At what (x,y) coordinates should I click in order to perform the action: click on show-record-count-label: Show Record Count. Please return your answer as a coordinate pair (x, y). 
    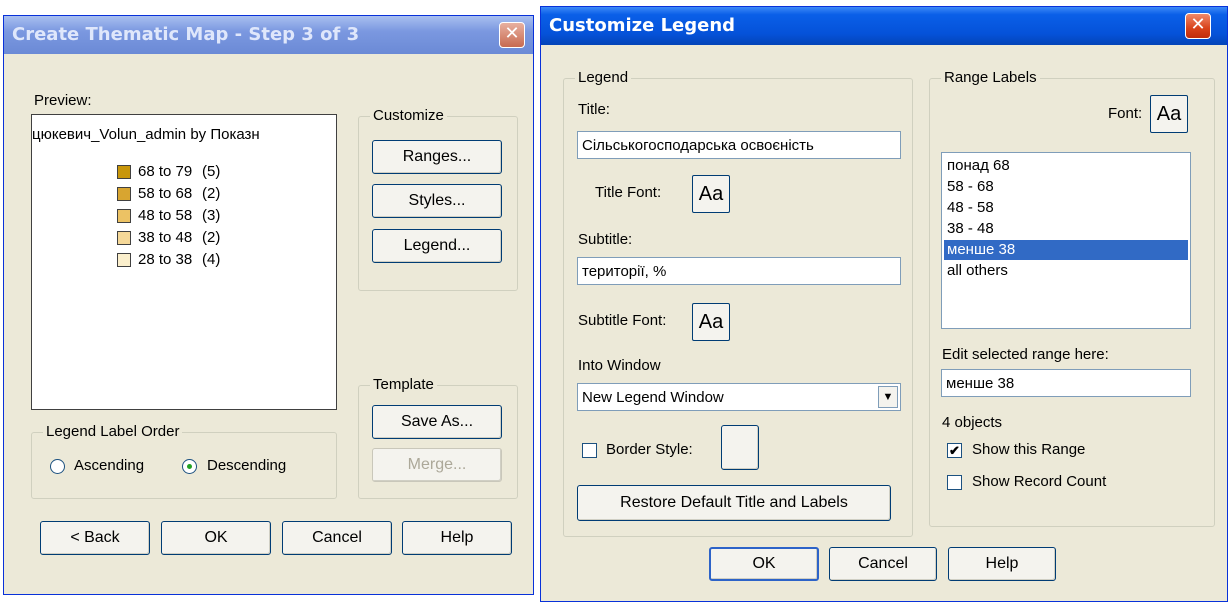
    Looking at the image, I should click on (1039, 481).